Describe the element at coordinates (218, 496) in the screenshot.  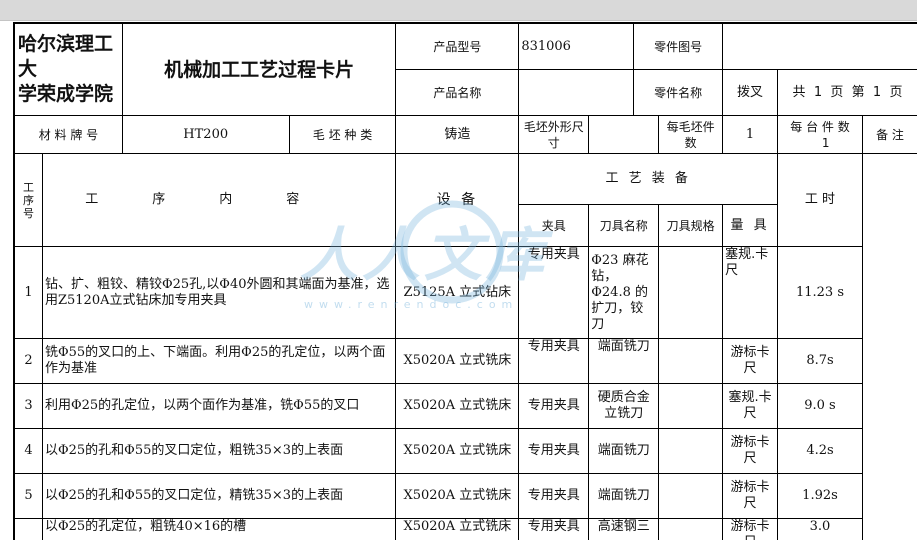
I see `row-content: 以Φ25的孔和Φ55的叉口定位，精铣35×3的上表面` at that location.